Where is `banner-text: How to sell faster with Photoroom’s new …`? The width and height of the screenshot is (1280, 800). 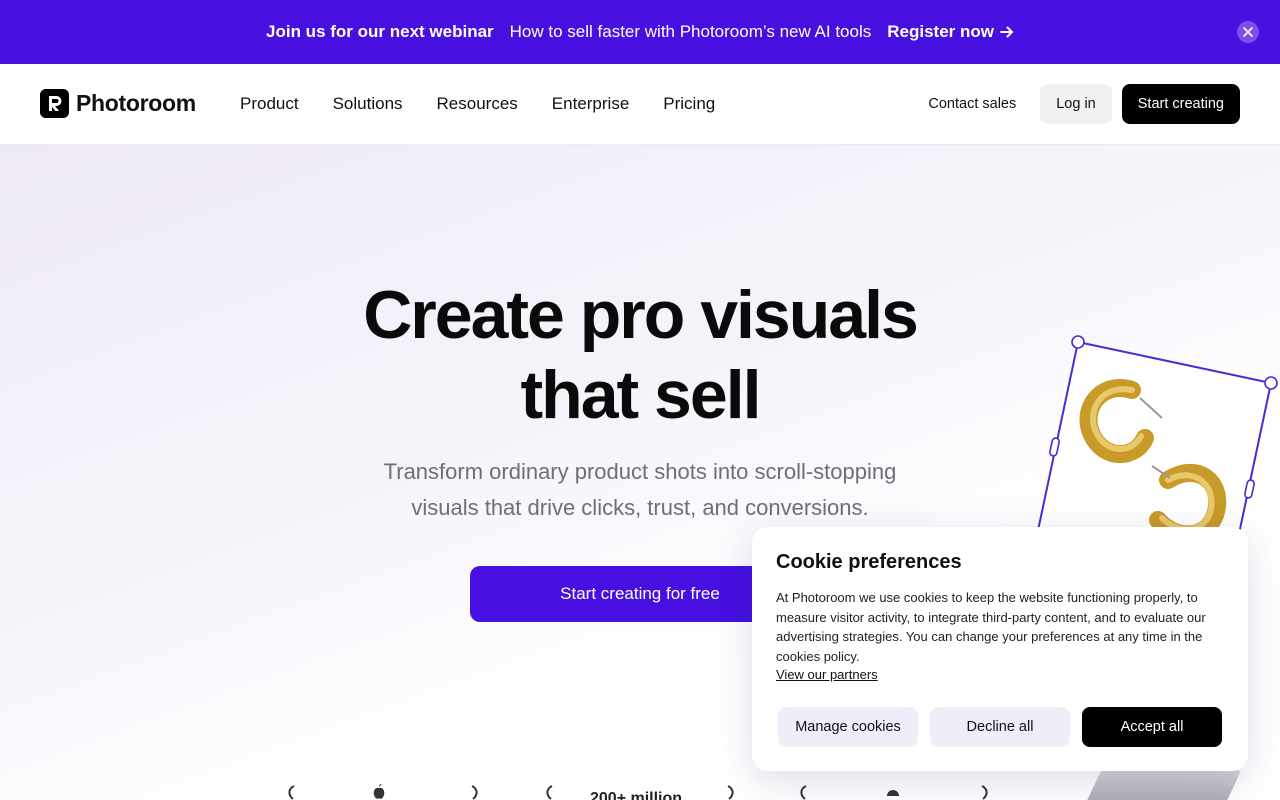
banner-text: How to sell faster with Photoroom’s new … is located at coordinates (690, 31).